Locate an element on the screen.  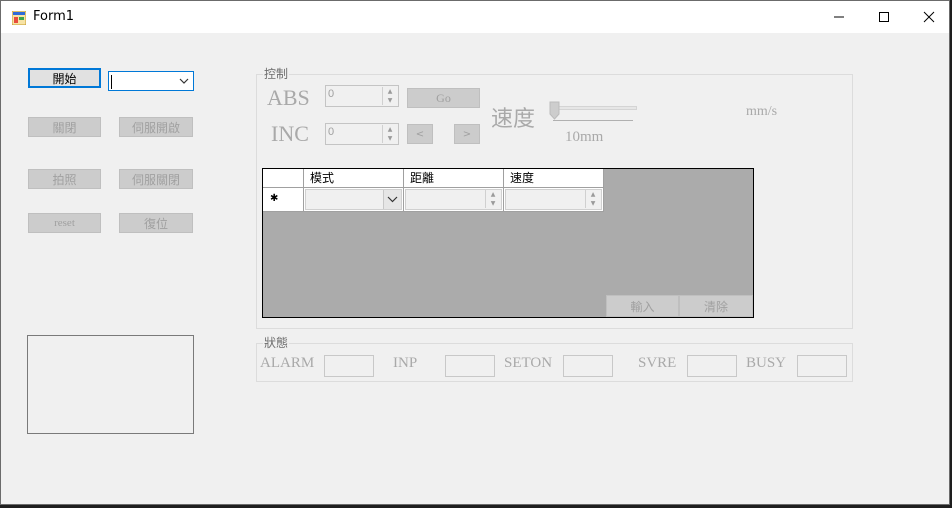
slider-track is located at coordinates (595, 108).